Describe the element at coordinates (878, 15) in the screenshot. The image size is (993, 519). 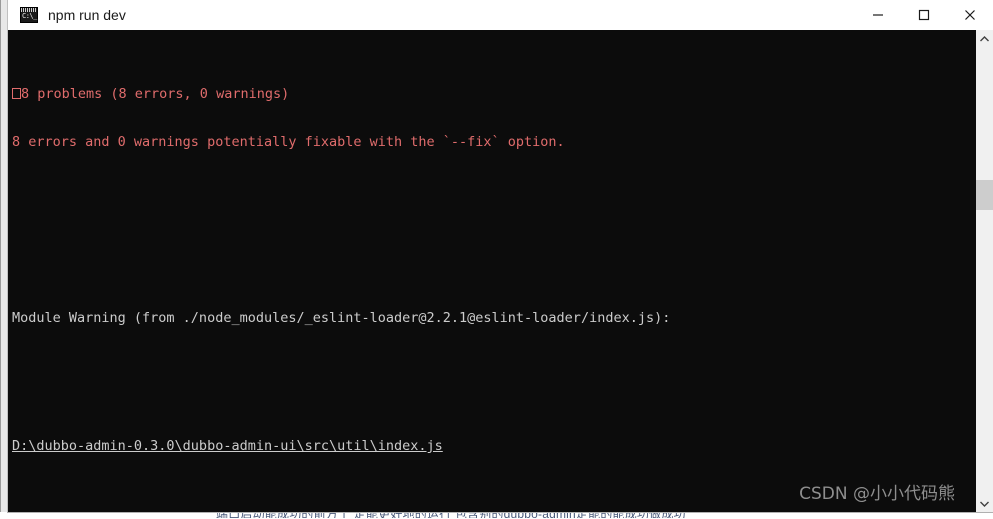
I see `minimize-button` at that location.